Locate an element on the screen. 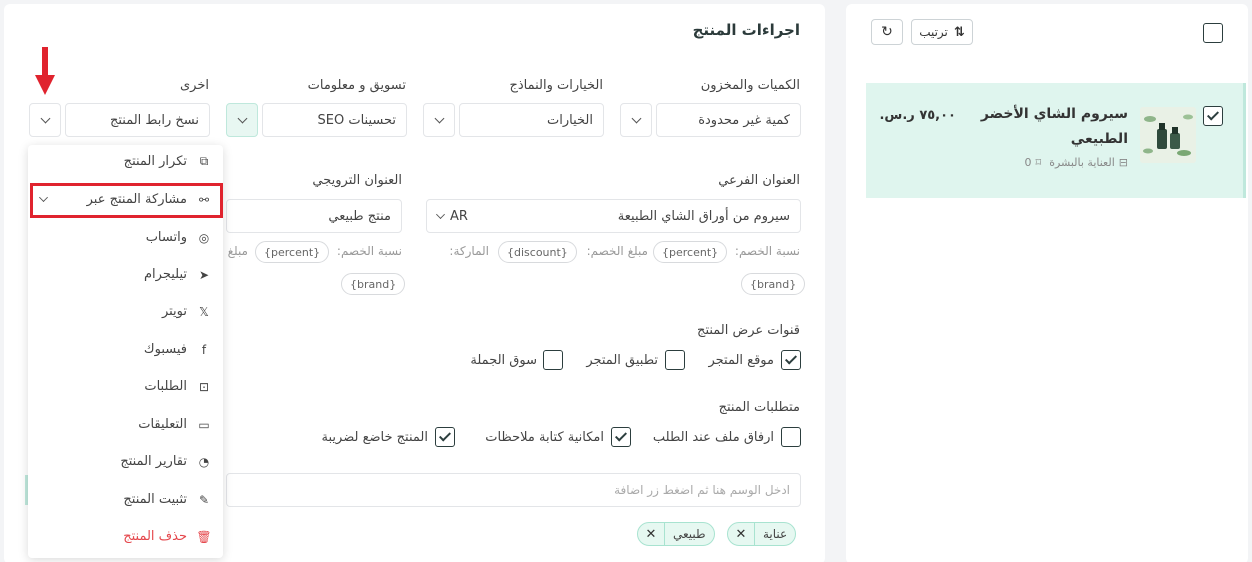  promo-brand-variable-chip: {brand} is located at coordinates (373, 284).